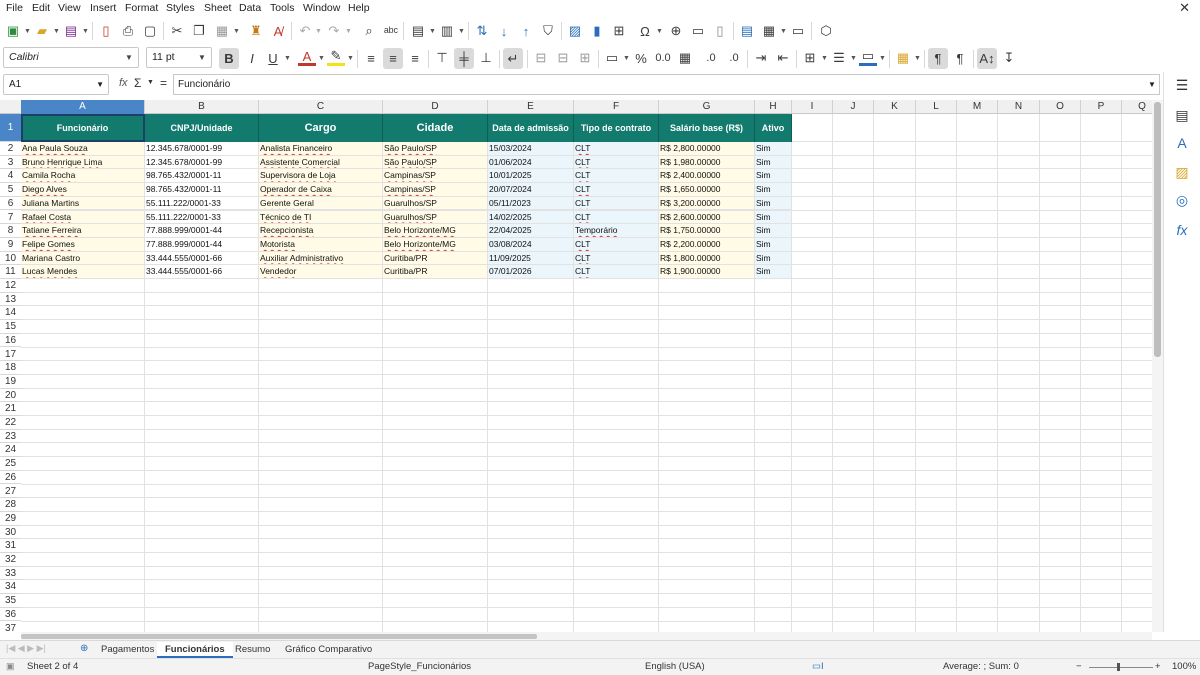 The height and width of the screenshot is (675, 1200). What do you see at coordinates (202, 244) in the screenshot?
I see `table-cell: 77.888.999/0001-44` at bounding box center [202, 244].